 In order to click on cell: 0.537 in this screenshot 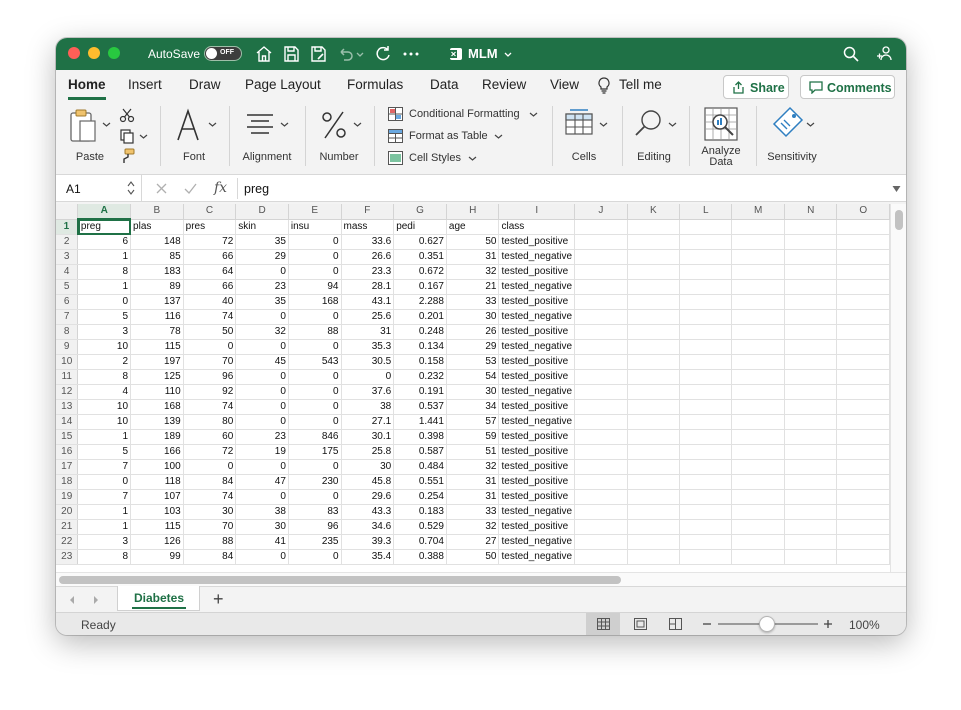, I will do `click(420, 407)`.